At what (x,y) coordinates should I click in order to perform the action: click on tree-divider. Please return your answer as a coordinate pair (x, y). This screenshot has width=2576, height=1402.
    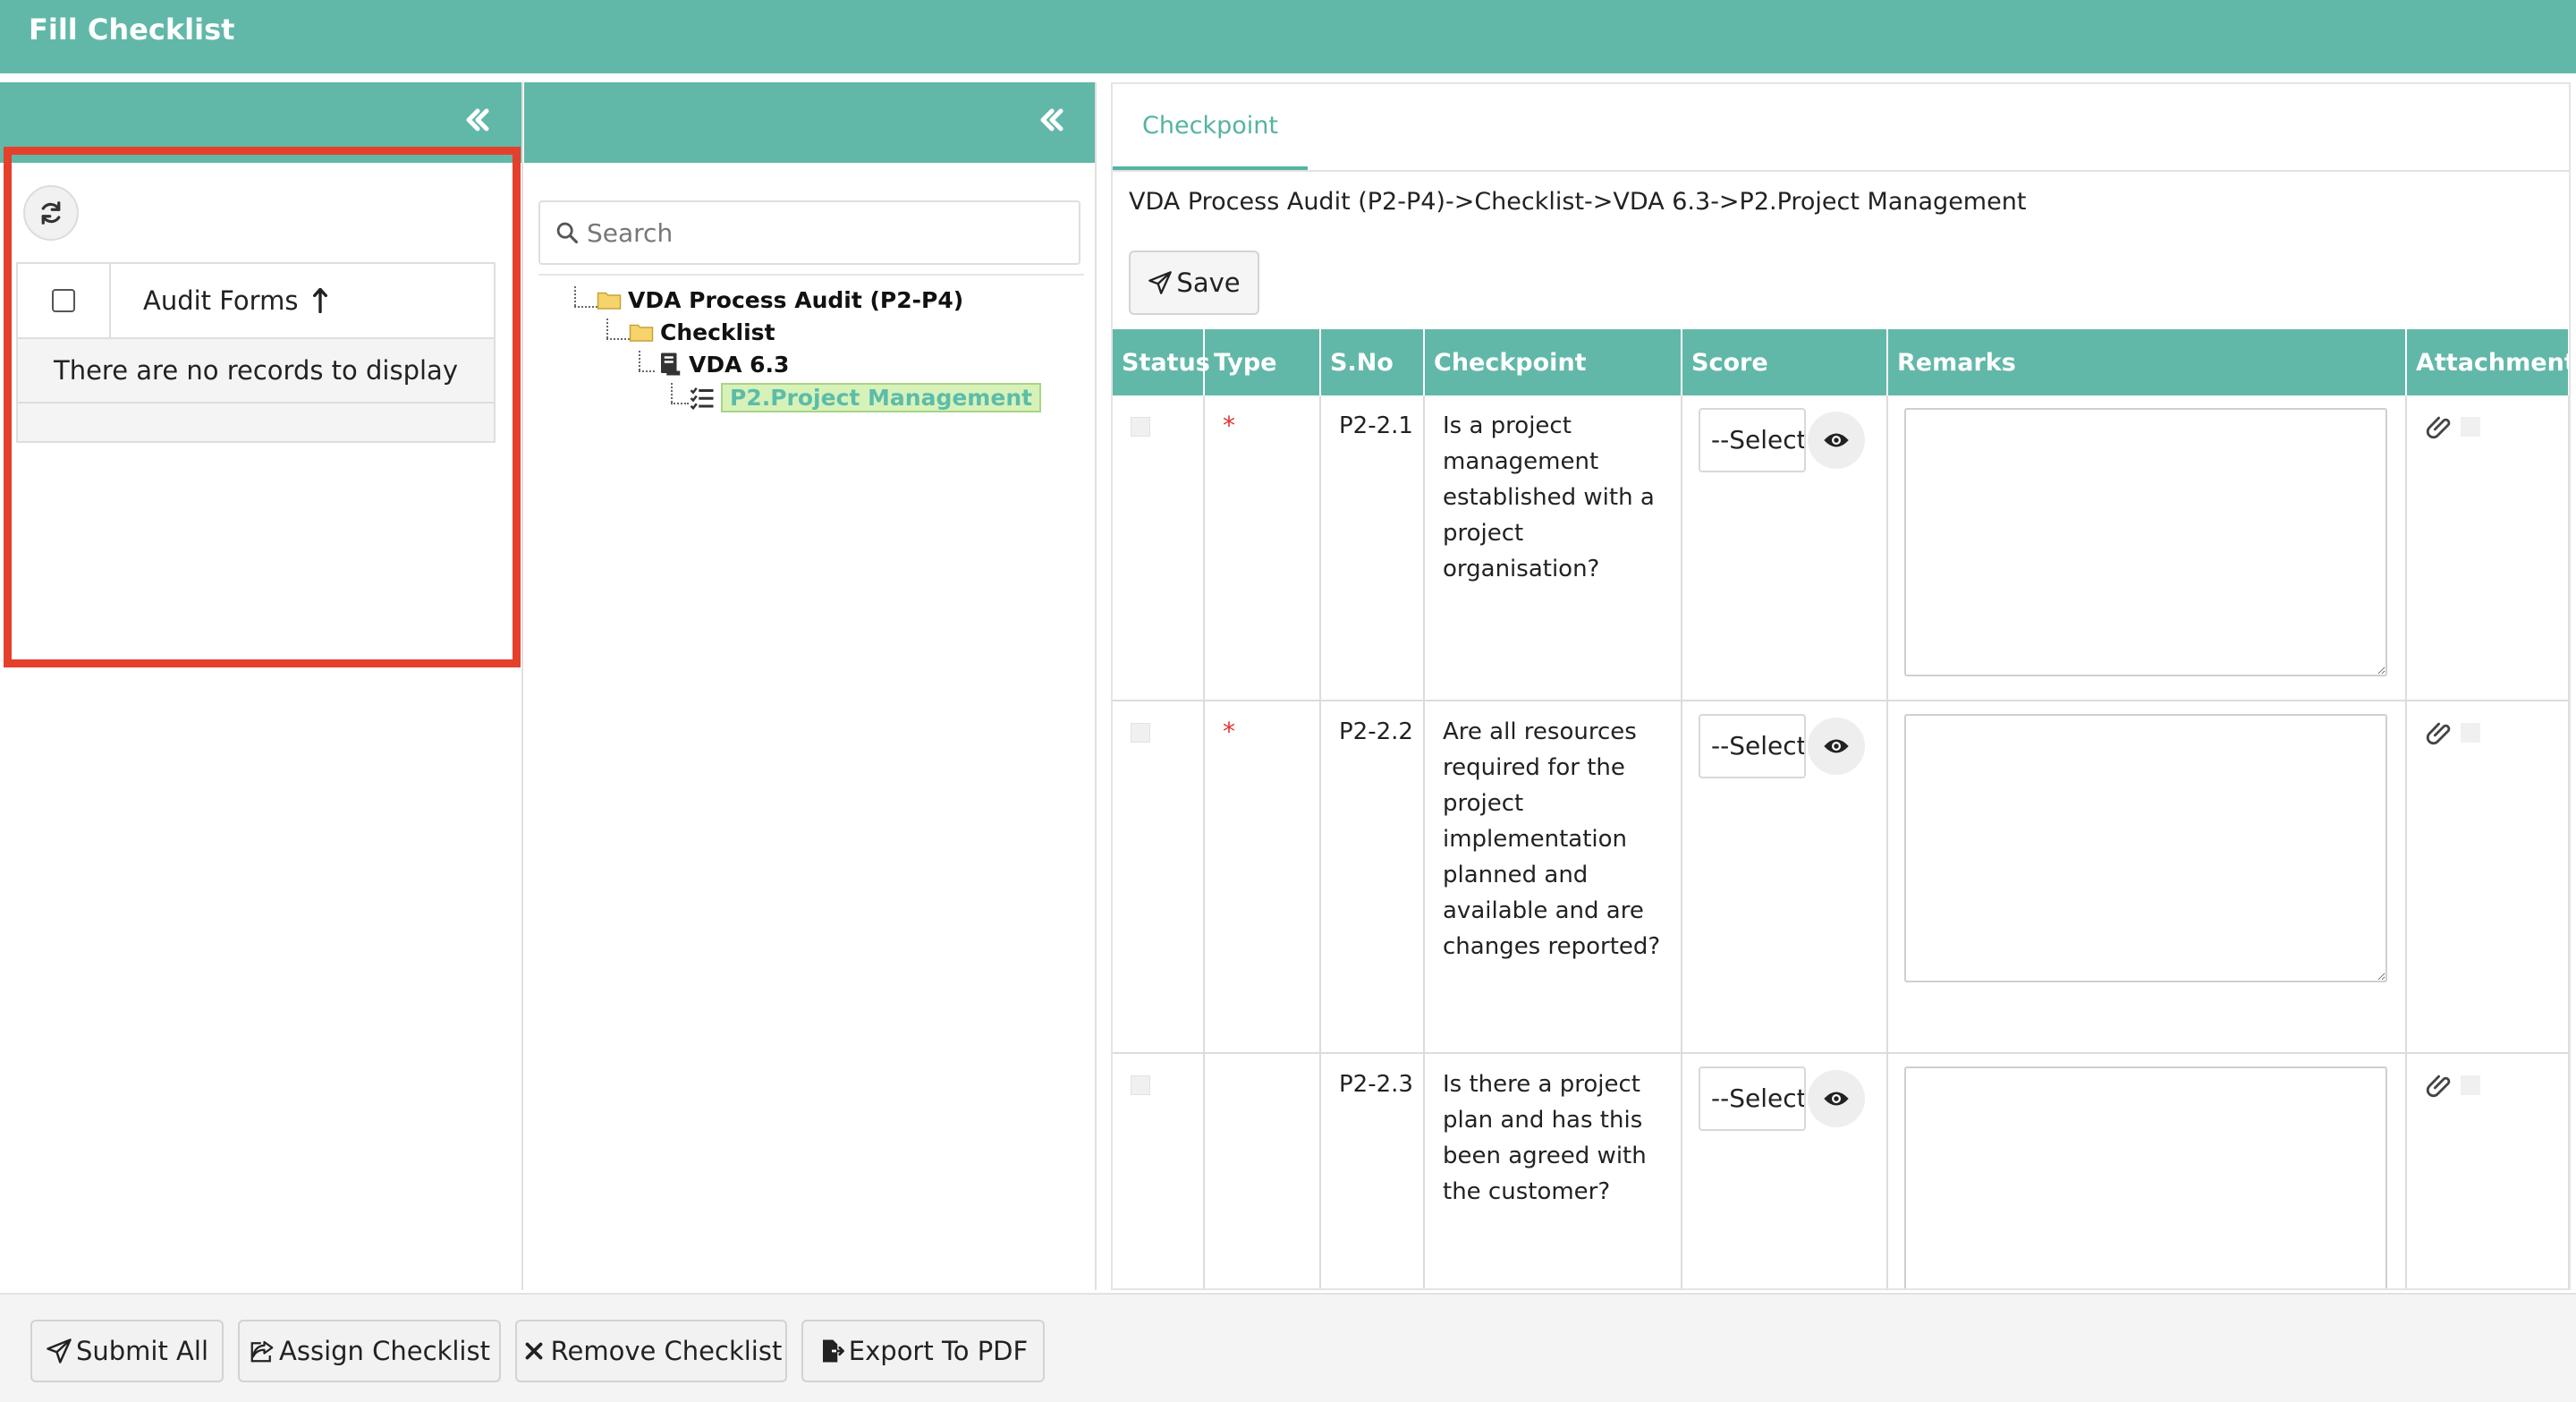
    Looking at the image, I should click on (811, 275).